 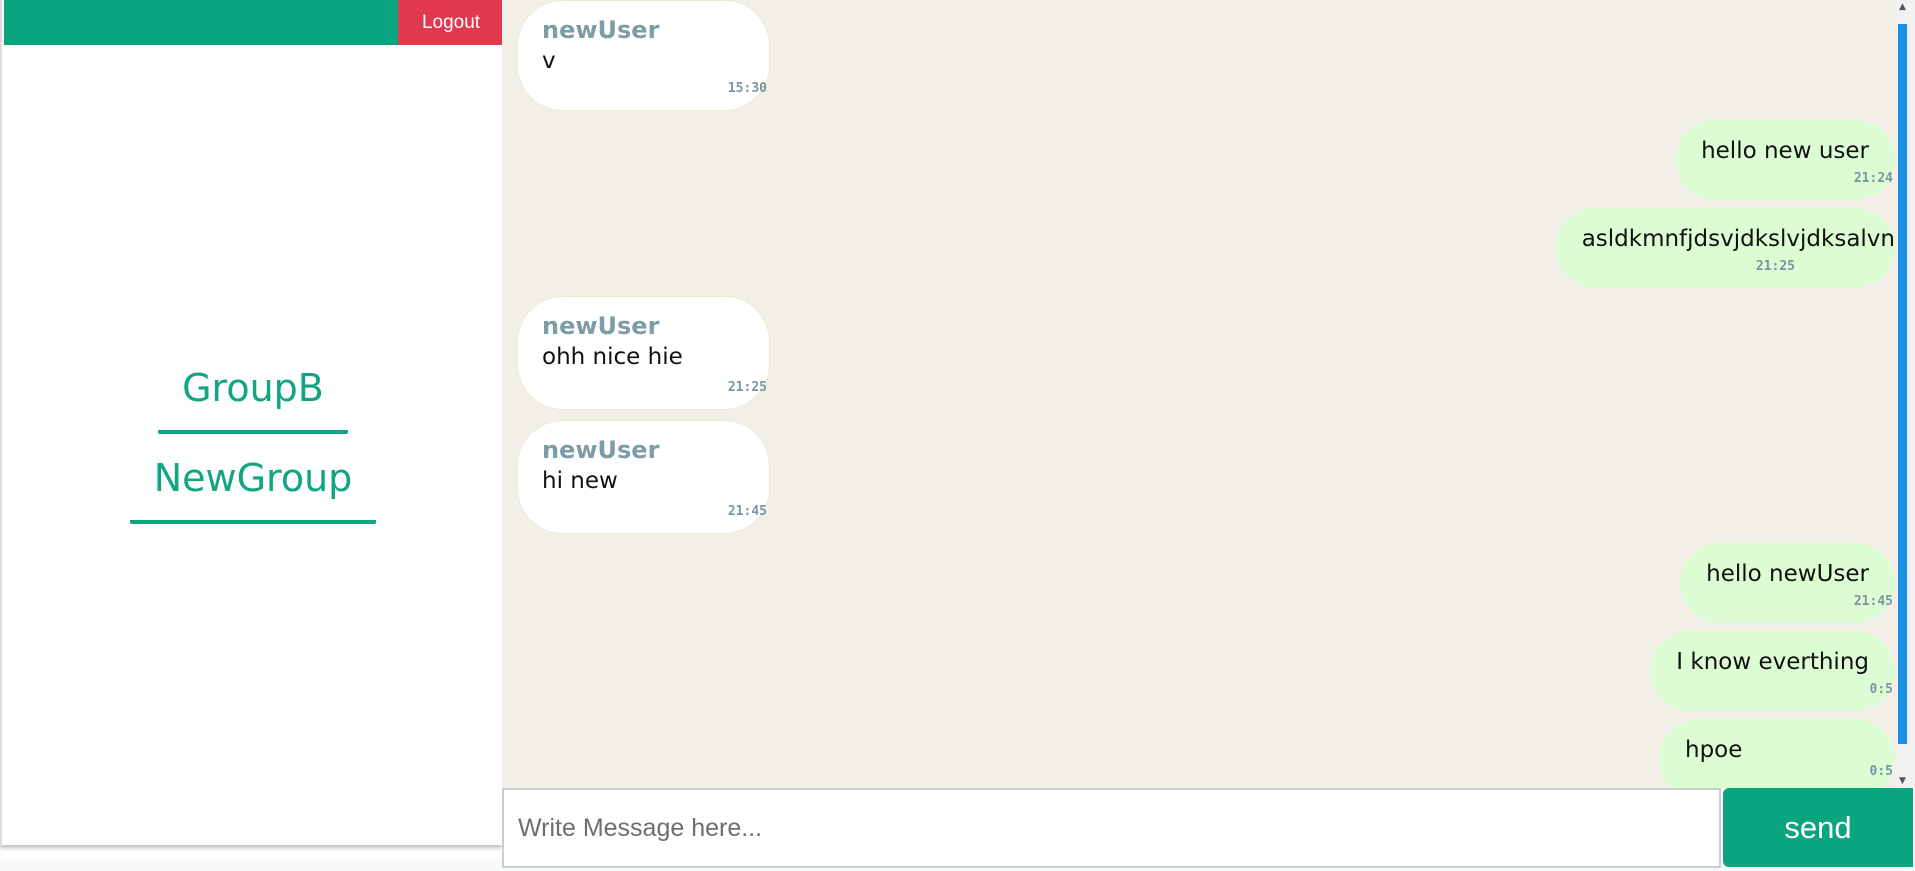 I want to click on chevron-down-icon: ▼, so click(x=1902, y=781).